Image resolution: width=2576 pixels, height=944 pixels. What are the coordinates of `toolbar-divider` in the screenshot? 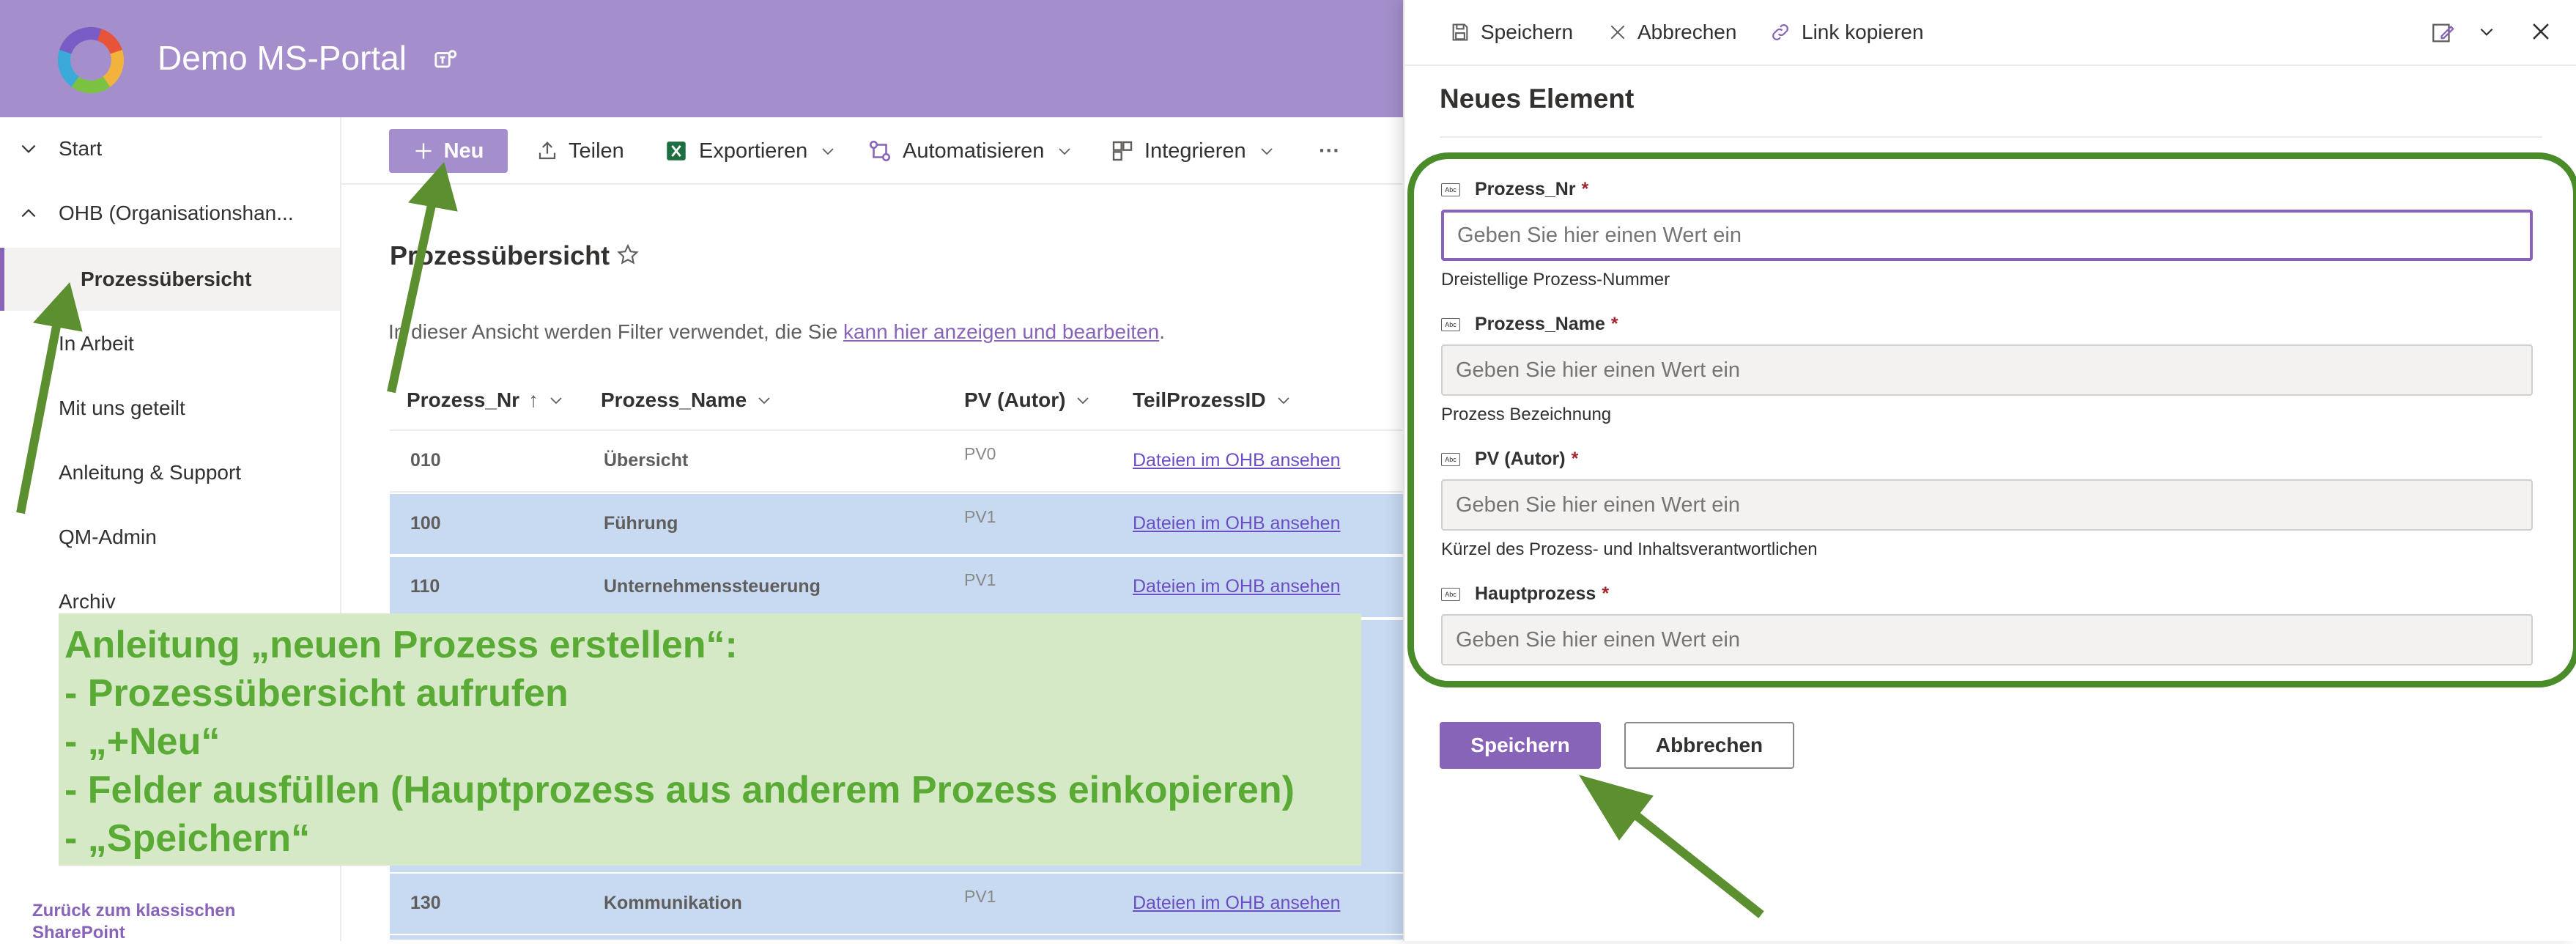 It's located at (1990, 65).